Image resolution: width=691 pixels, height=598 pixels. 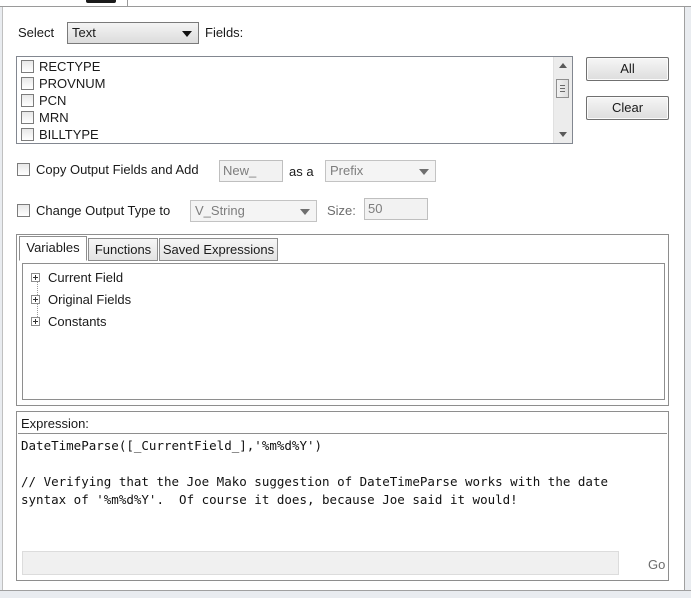 I want to click on expression-status-bar, so click(x=320, y=563).